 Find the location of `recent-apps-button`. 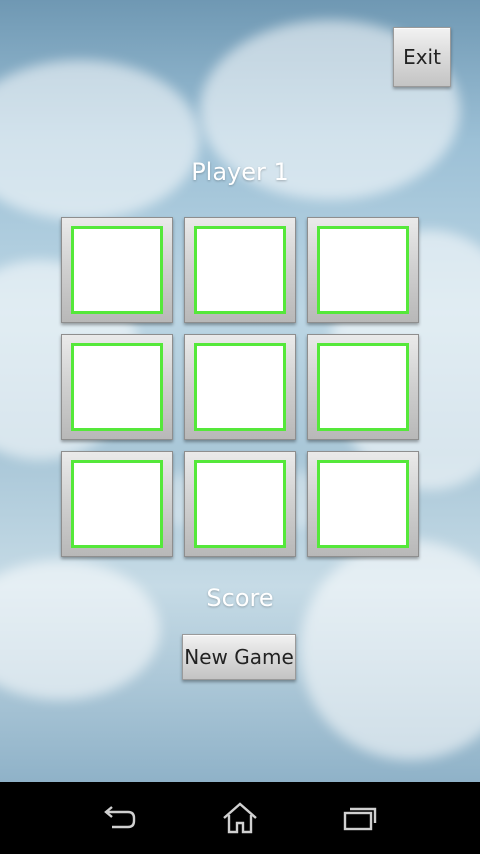

recent-apps-button is located at coordinates (360, 818).